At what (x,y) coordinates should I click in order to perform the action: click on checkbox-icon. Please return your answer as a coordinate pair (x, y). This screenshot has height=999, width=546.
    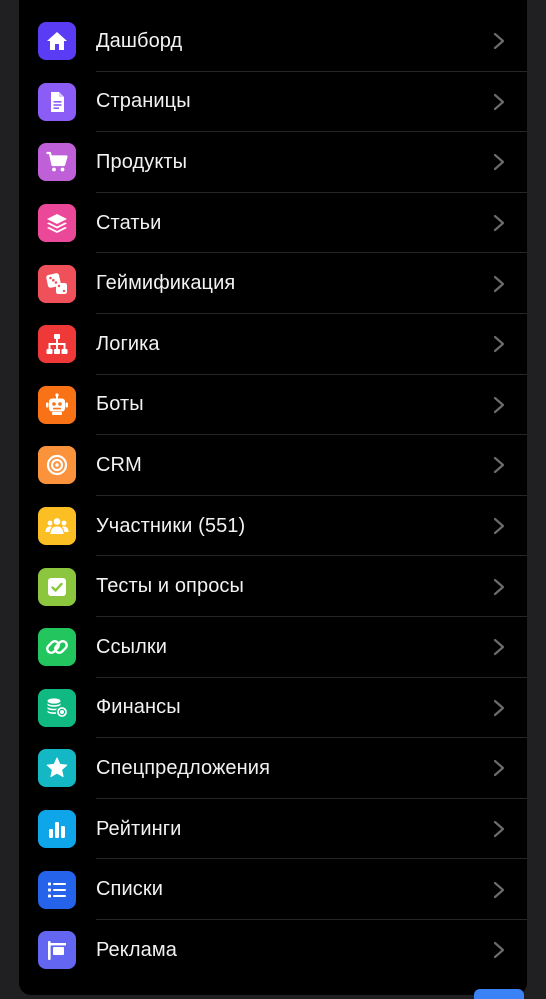
    Looking at the image, I should click on (57, 586).